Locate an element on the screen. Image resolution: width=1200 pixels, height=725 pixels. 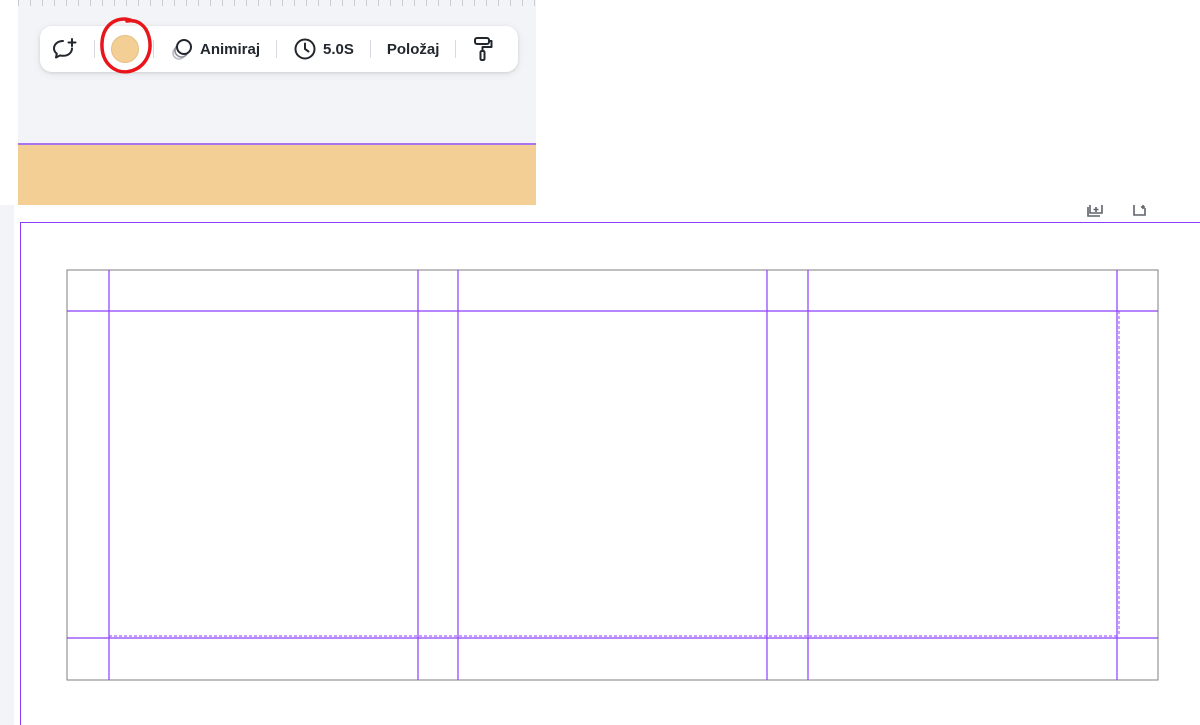
paint-roller-icon is located at coordinates (483, 49).